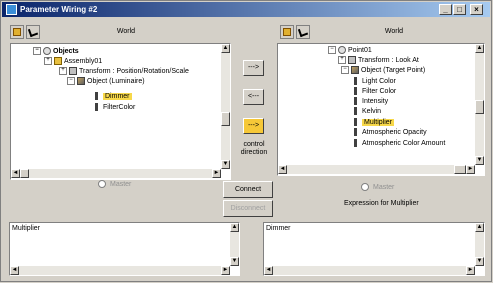 The height and width of the screenshot is (283, 493). I want to click on tree-node: + Transform : Look At, so click(378, 61).